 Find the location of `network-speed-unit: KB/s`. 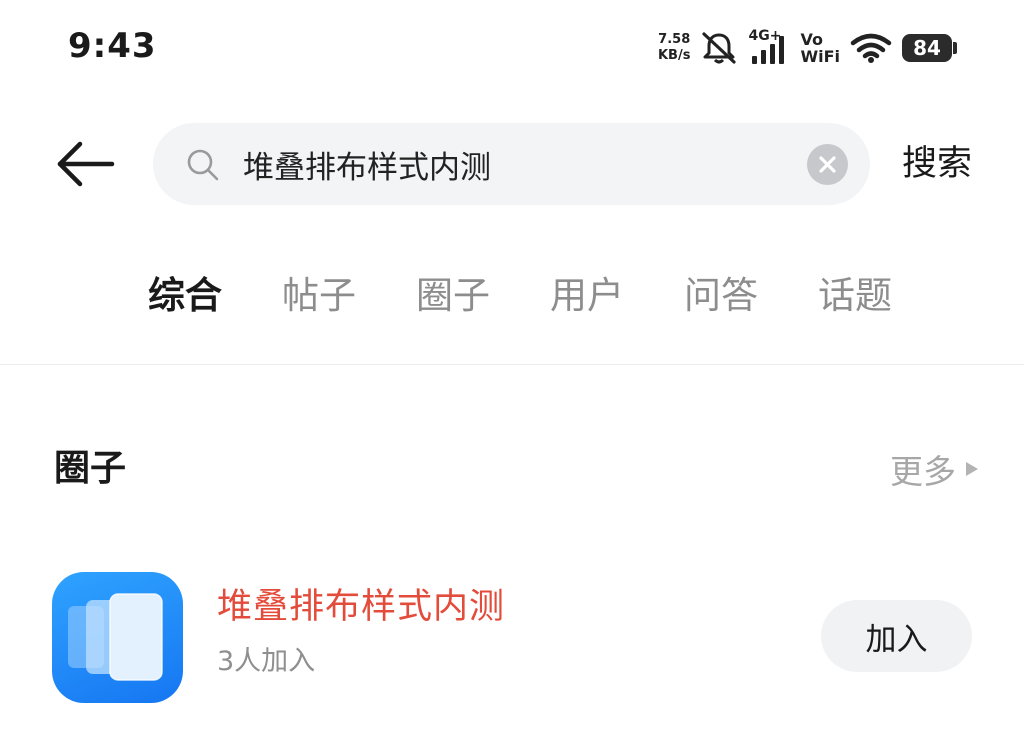

network-speed-unit: KB/s is located at coordinates (674, 55).